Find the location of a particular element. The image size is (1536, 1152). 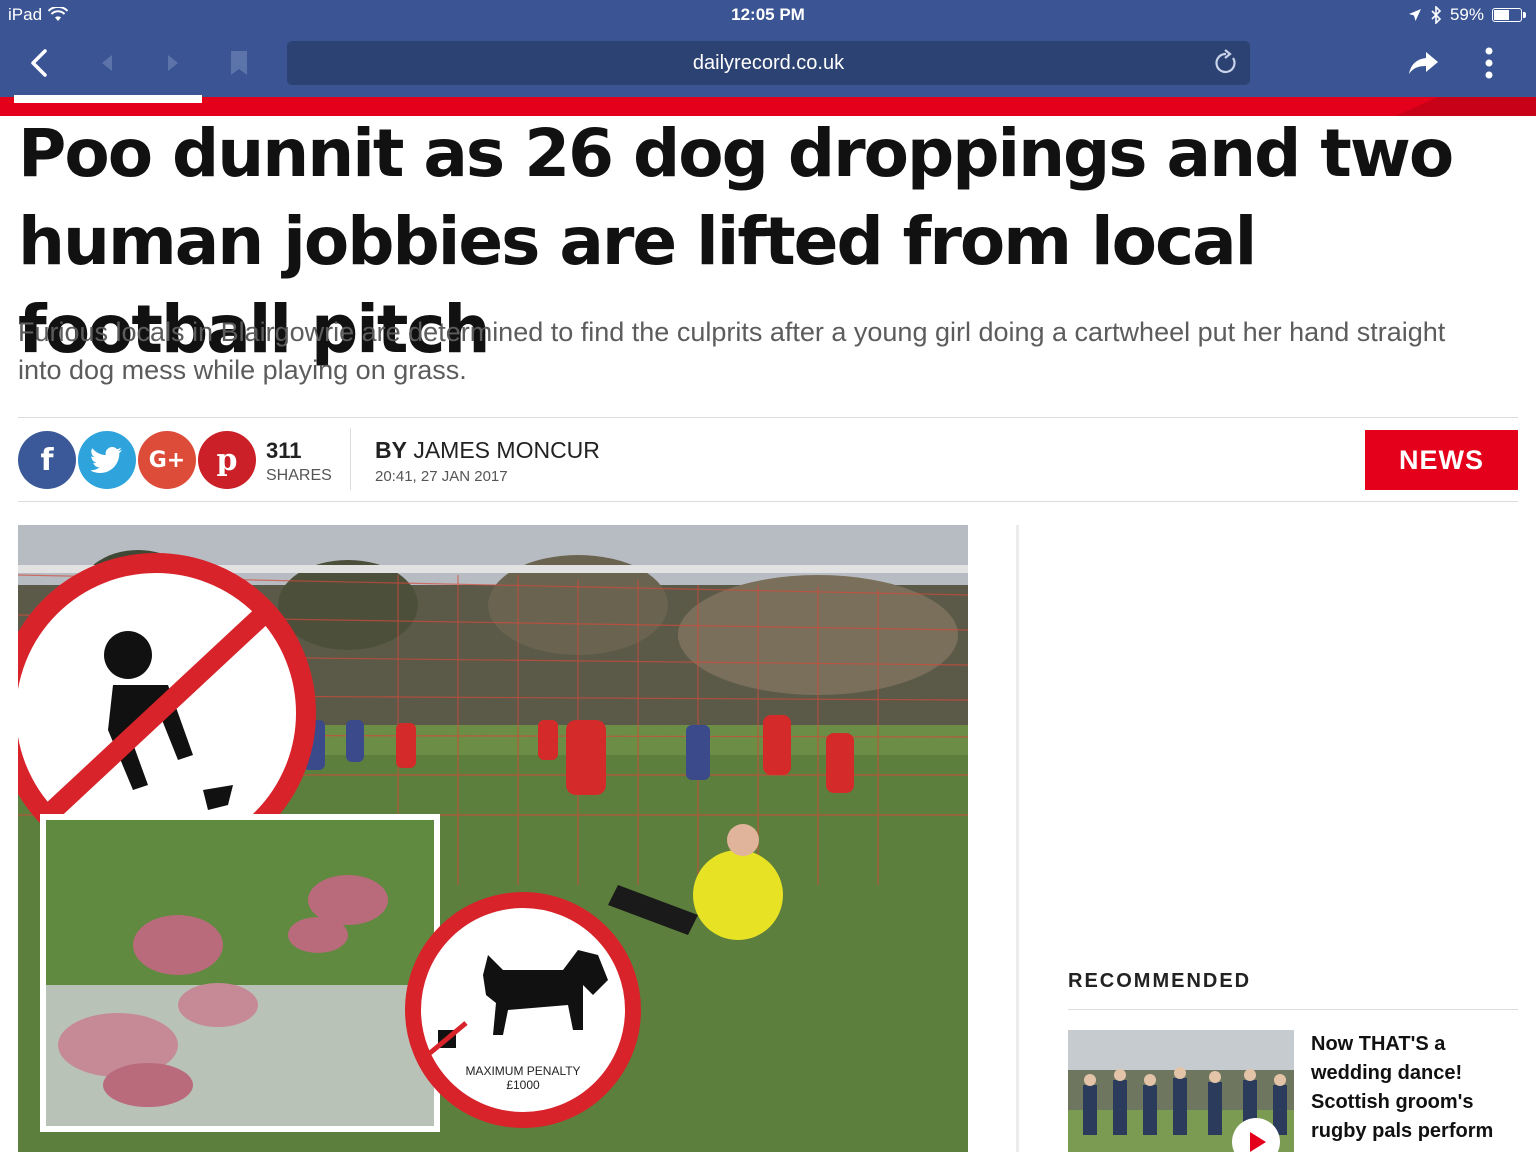

section-badge: NEWS is located at coordinates (1441, 460).